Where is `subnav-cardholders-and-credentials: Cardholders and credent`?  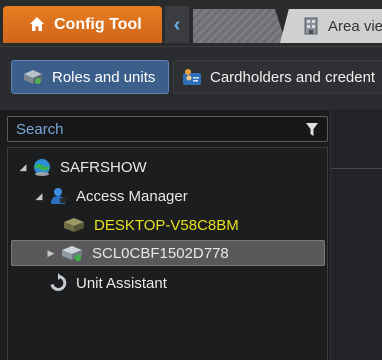 subnav-cardholders-and-credentials: Cardholders and credent is located at coordinates (277, 77).